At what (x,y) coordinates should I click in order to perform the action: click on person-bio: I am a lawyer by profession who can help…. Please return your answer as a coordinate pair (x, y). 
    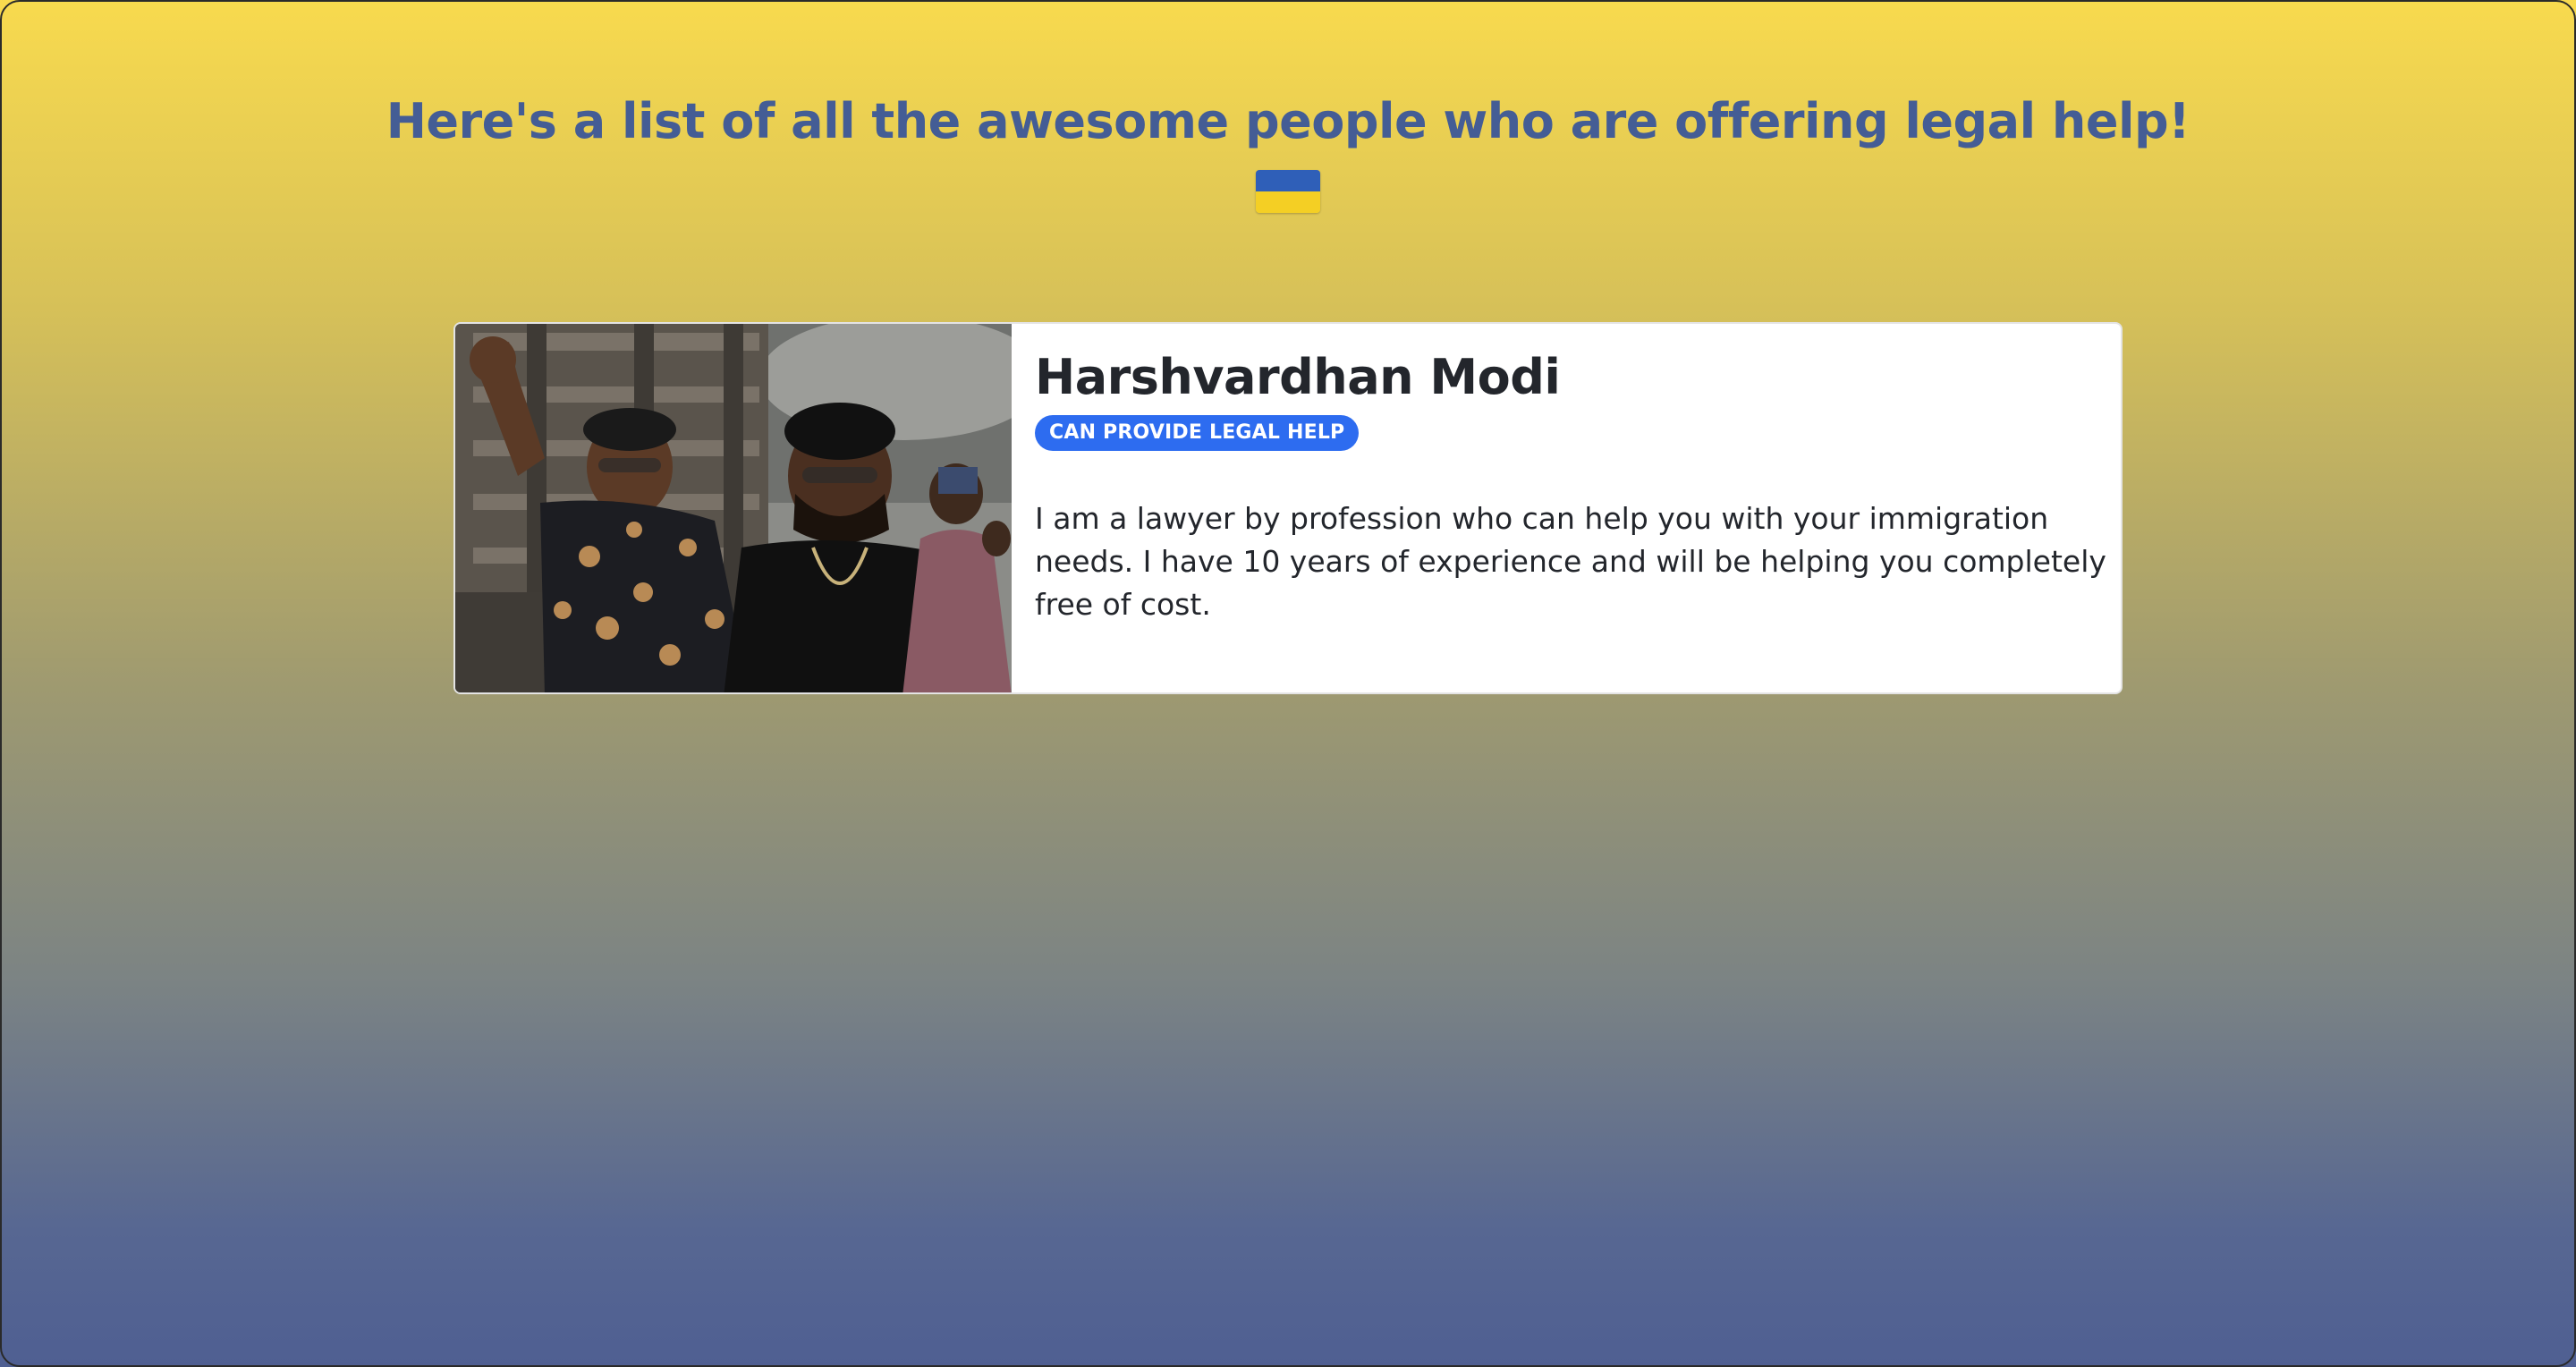
    Looking at the image, I should click on (1570, 561).